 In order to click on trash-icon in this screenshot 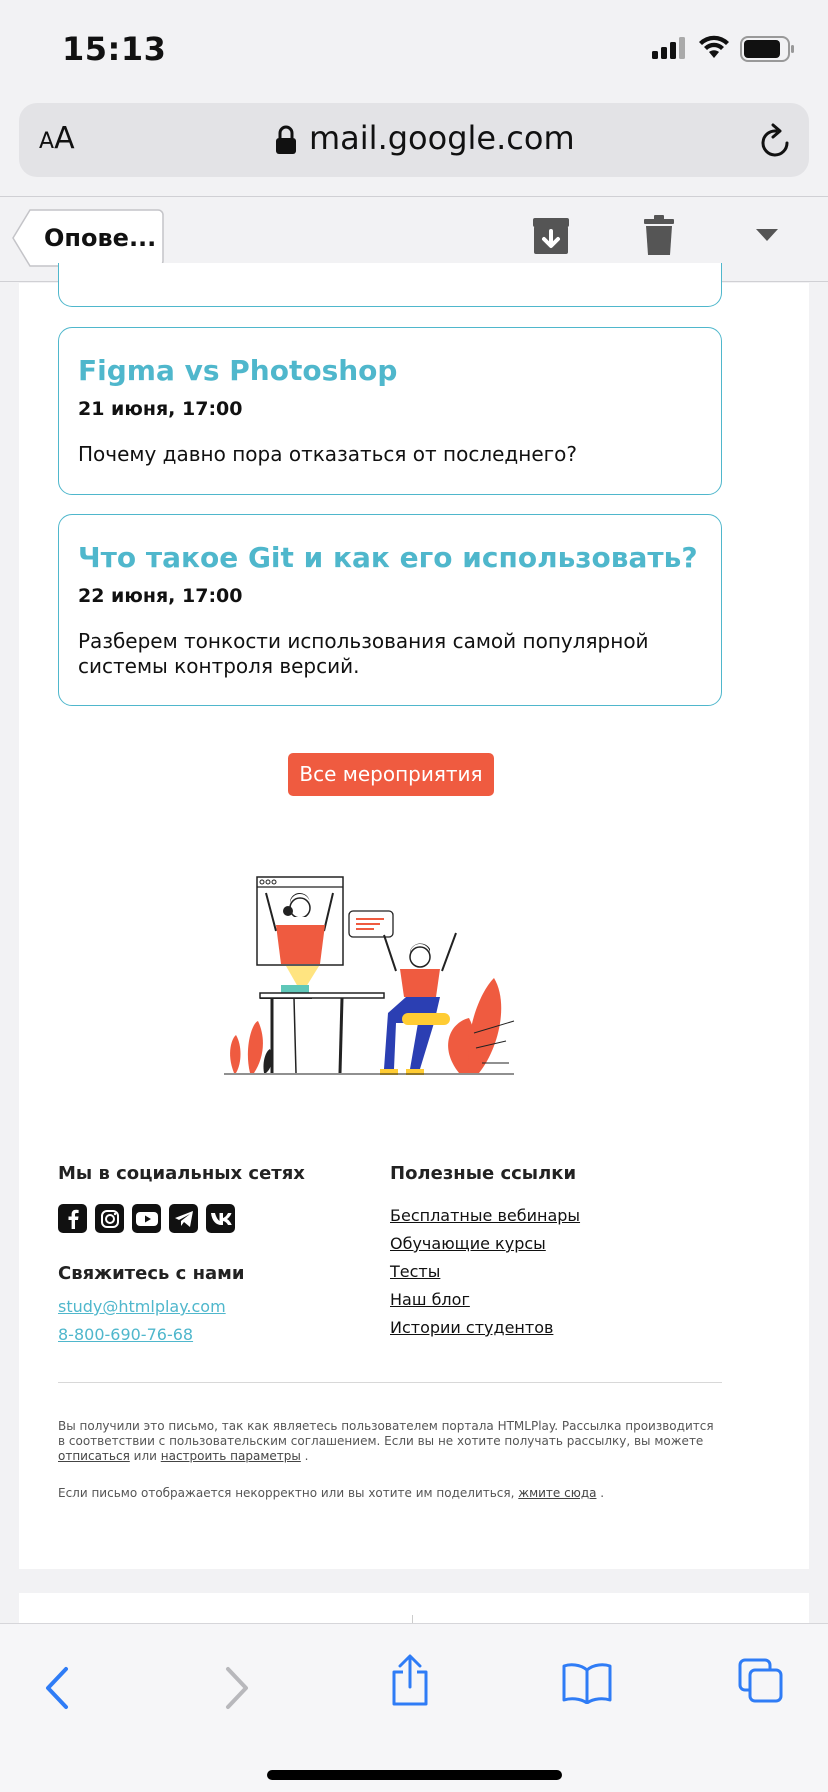, I will do `click(659, 235)`.